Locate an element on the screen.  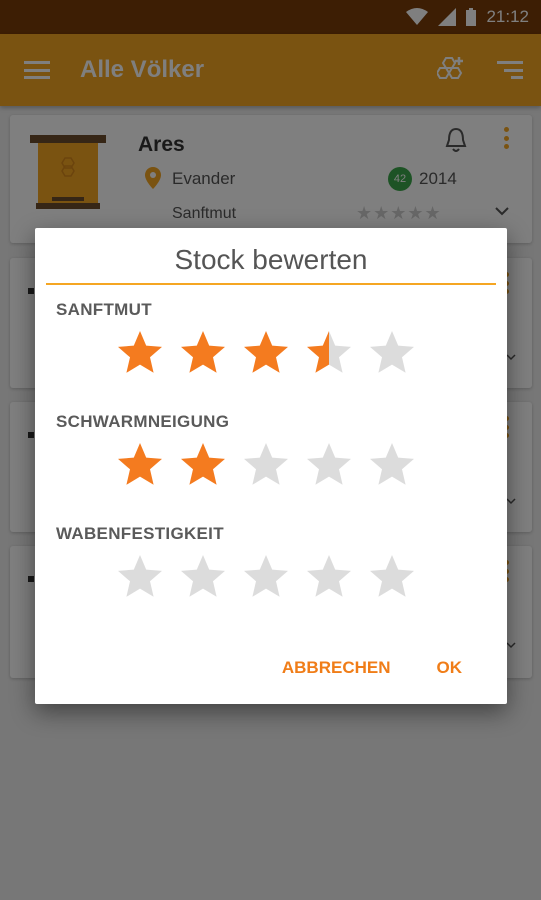
category-label-schwarmneigung: SCHWARMNEIGUNG is located at coordinates (143, 421).